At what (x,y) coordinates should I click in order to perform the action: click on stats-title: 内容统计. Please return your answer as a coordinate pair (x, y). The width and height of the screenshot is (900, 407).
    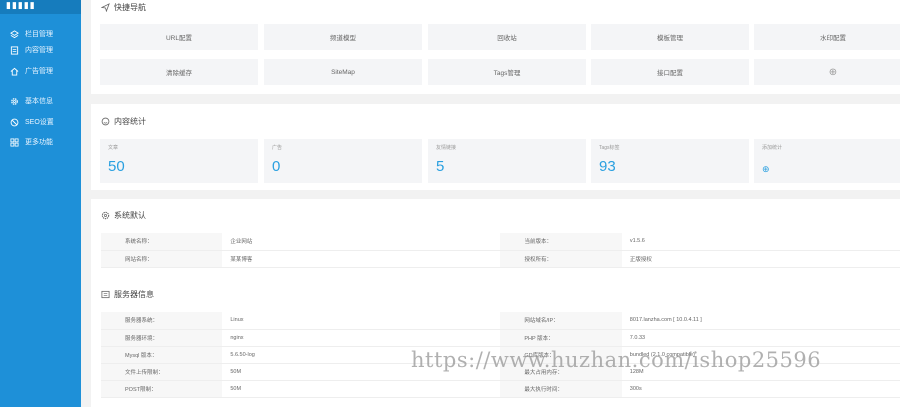
    Looking at the image, I should click on (123, 121).